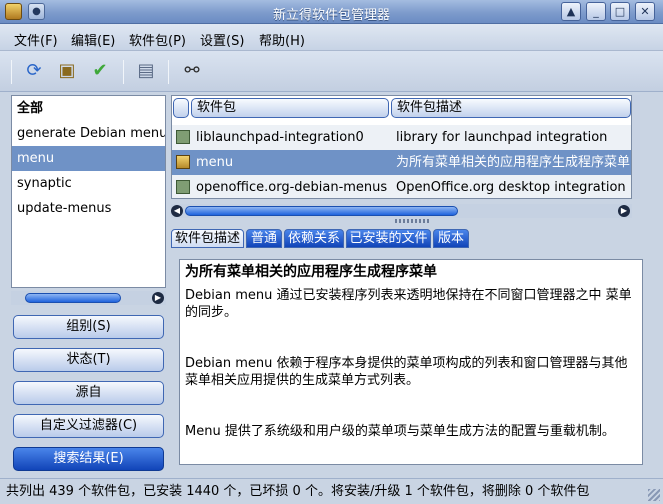  What do you see at coordinates (654, 495) in the screenshot?
I see `resize-grip-icon` at bounding box center [654, 495].